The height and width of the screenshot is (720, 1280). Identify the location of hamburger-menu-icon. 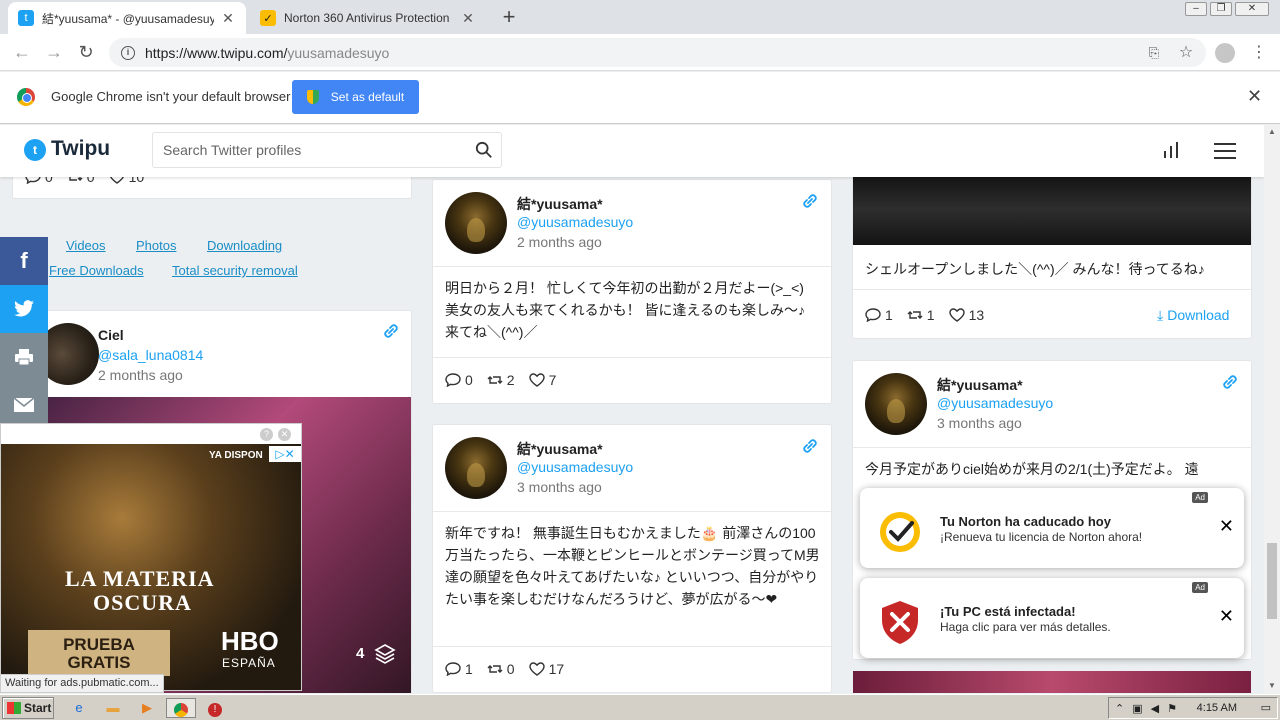
(1225, 153).